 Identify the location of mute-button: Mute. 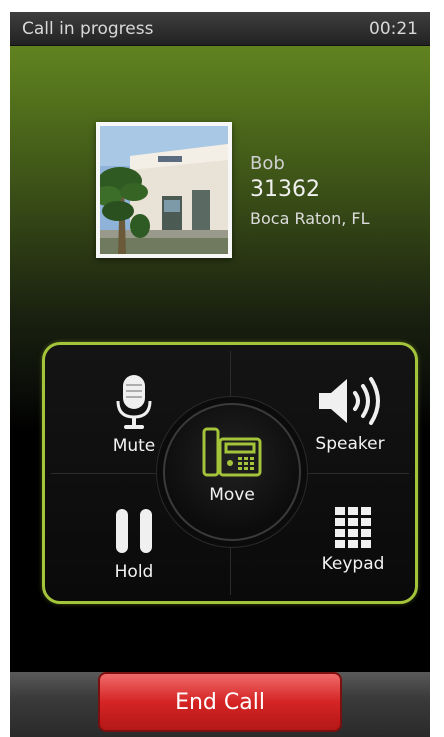
(134, 414).